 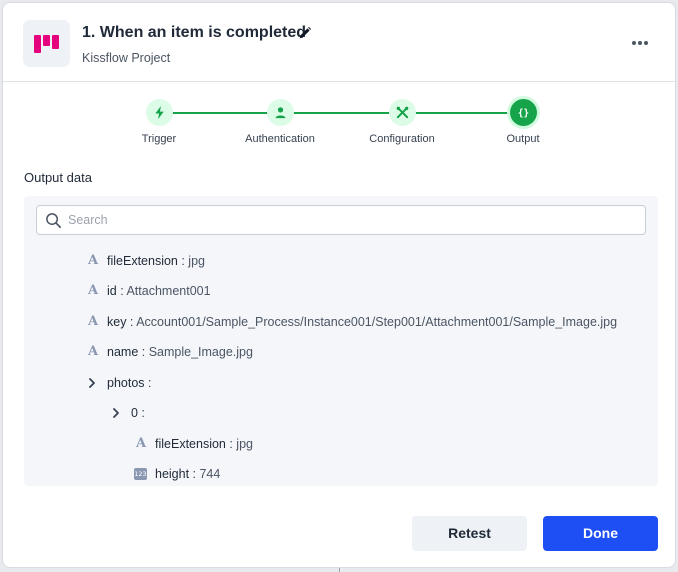 What do you see at coordinates (112, 291) in the screenshot?
I see `field-key: id` at bounding box center [112, 291].